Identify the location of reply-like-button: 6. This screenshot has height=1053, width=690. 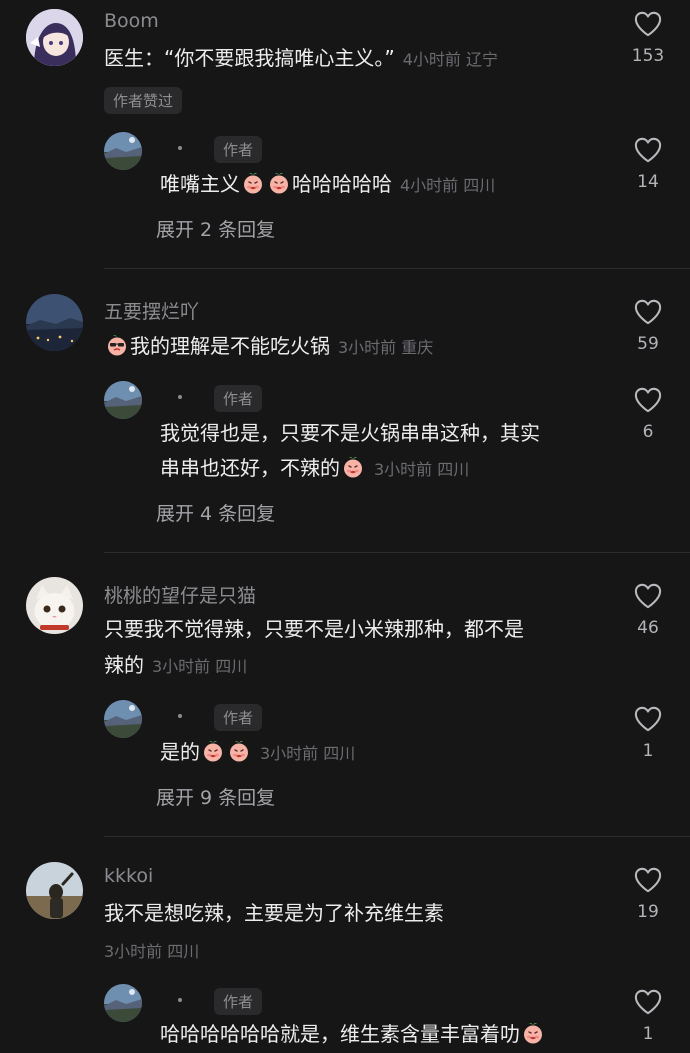
(648, 414).